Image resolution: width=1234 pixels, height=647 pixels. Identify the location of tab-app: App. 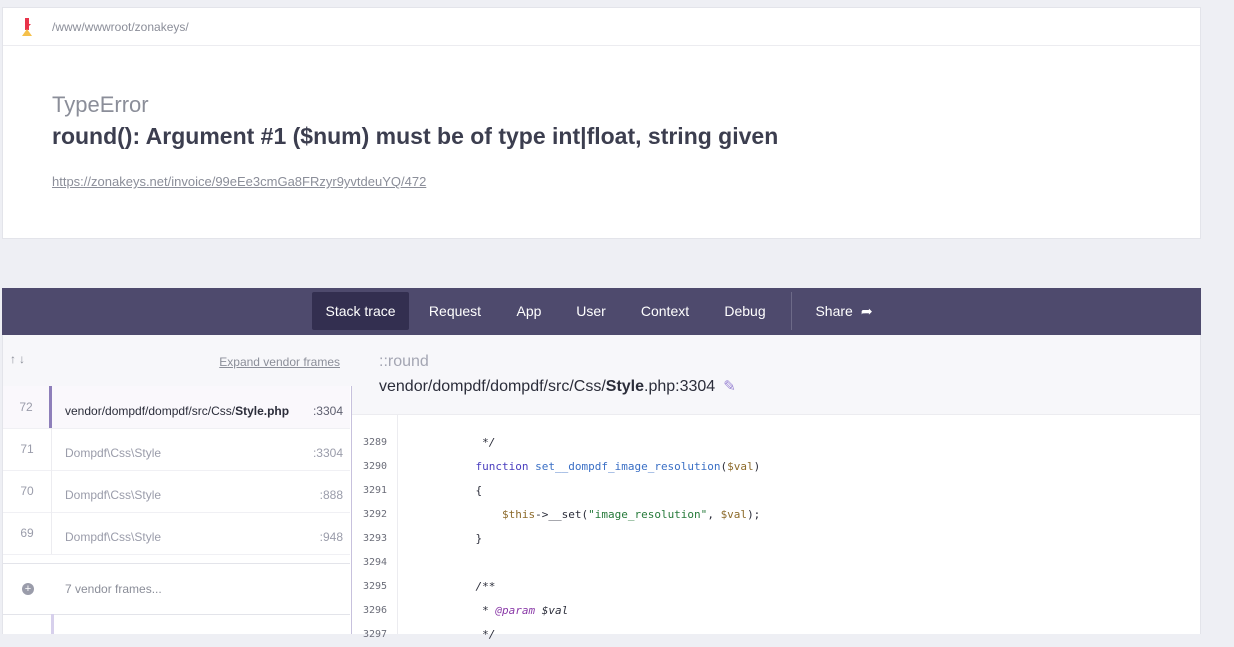
(529, 311).